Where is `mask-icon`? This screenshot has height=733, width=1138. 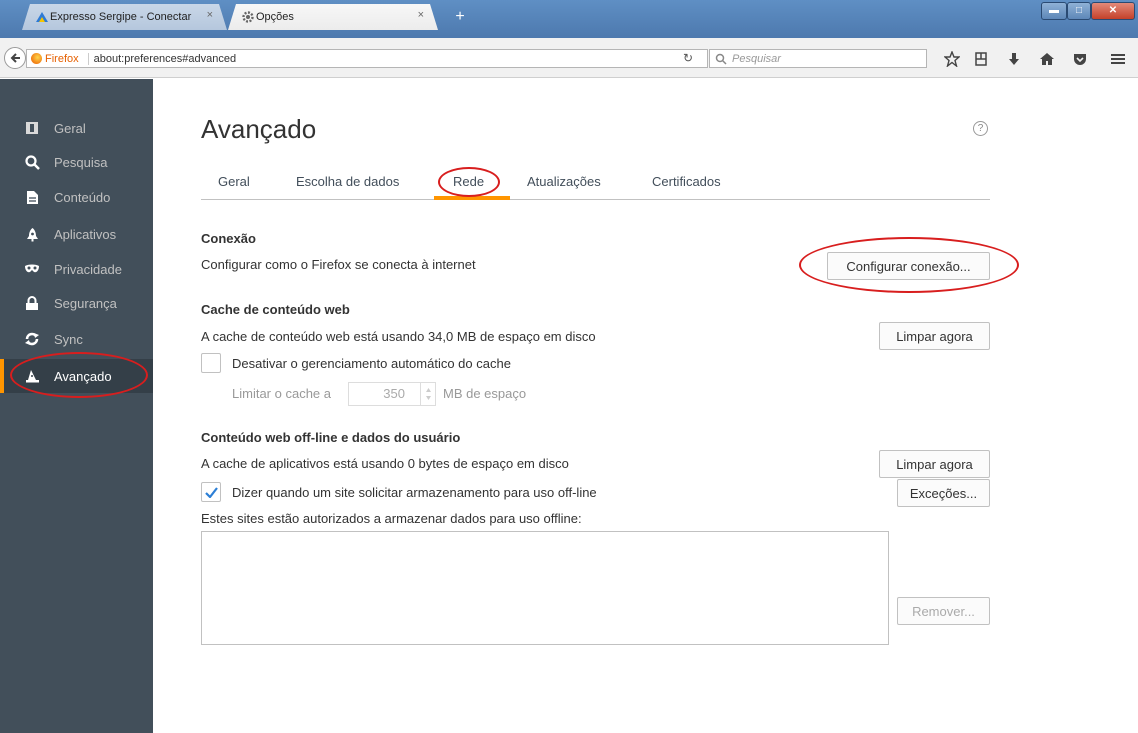
mask-icon is located at coordinates (32, 269).